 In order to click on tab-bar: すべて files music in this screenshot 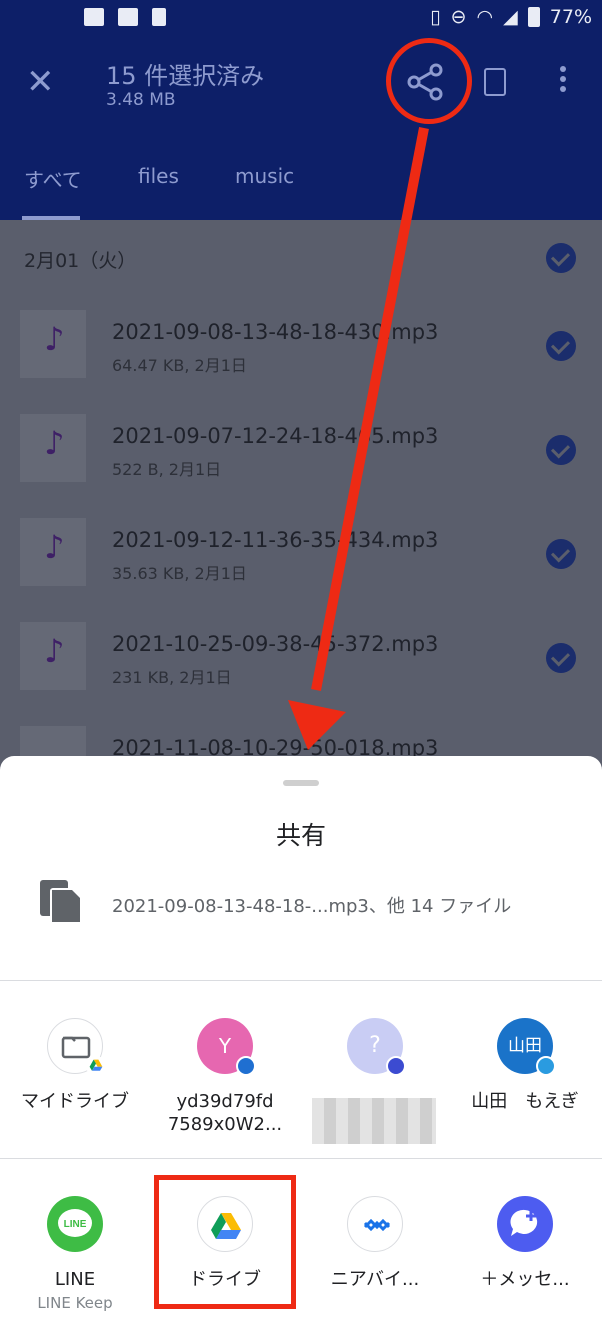, I will do `click(301, 185)`.